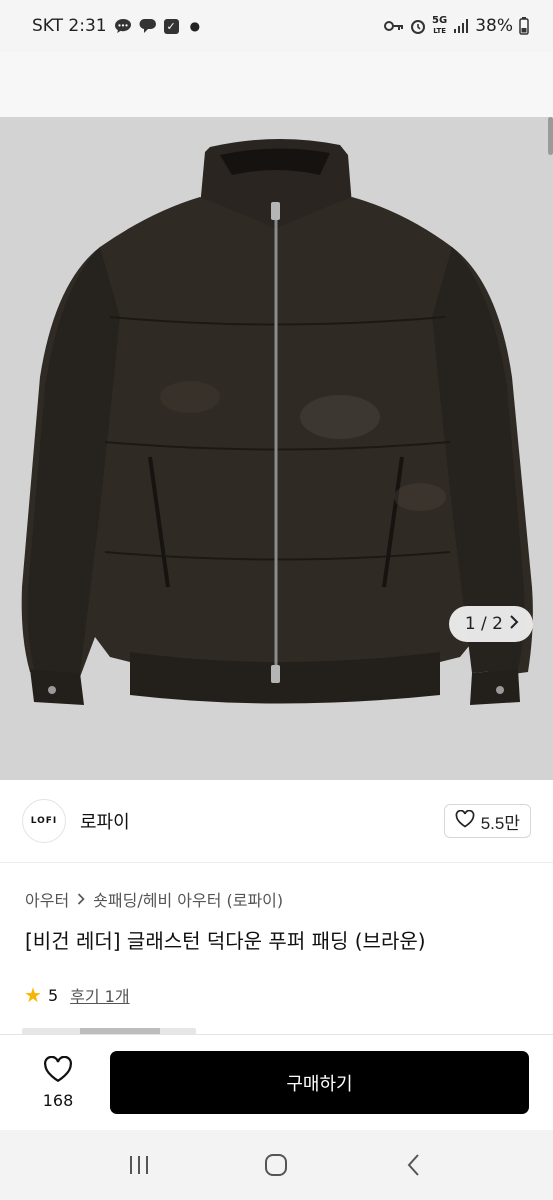 The height and width of the screenshot is (1200, 553). I want to click on status-bar: SKT 2:31 ✓ ● 5G LTE 38%, so click(276, 26).